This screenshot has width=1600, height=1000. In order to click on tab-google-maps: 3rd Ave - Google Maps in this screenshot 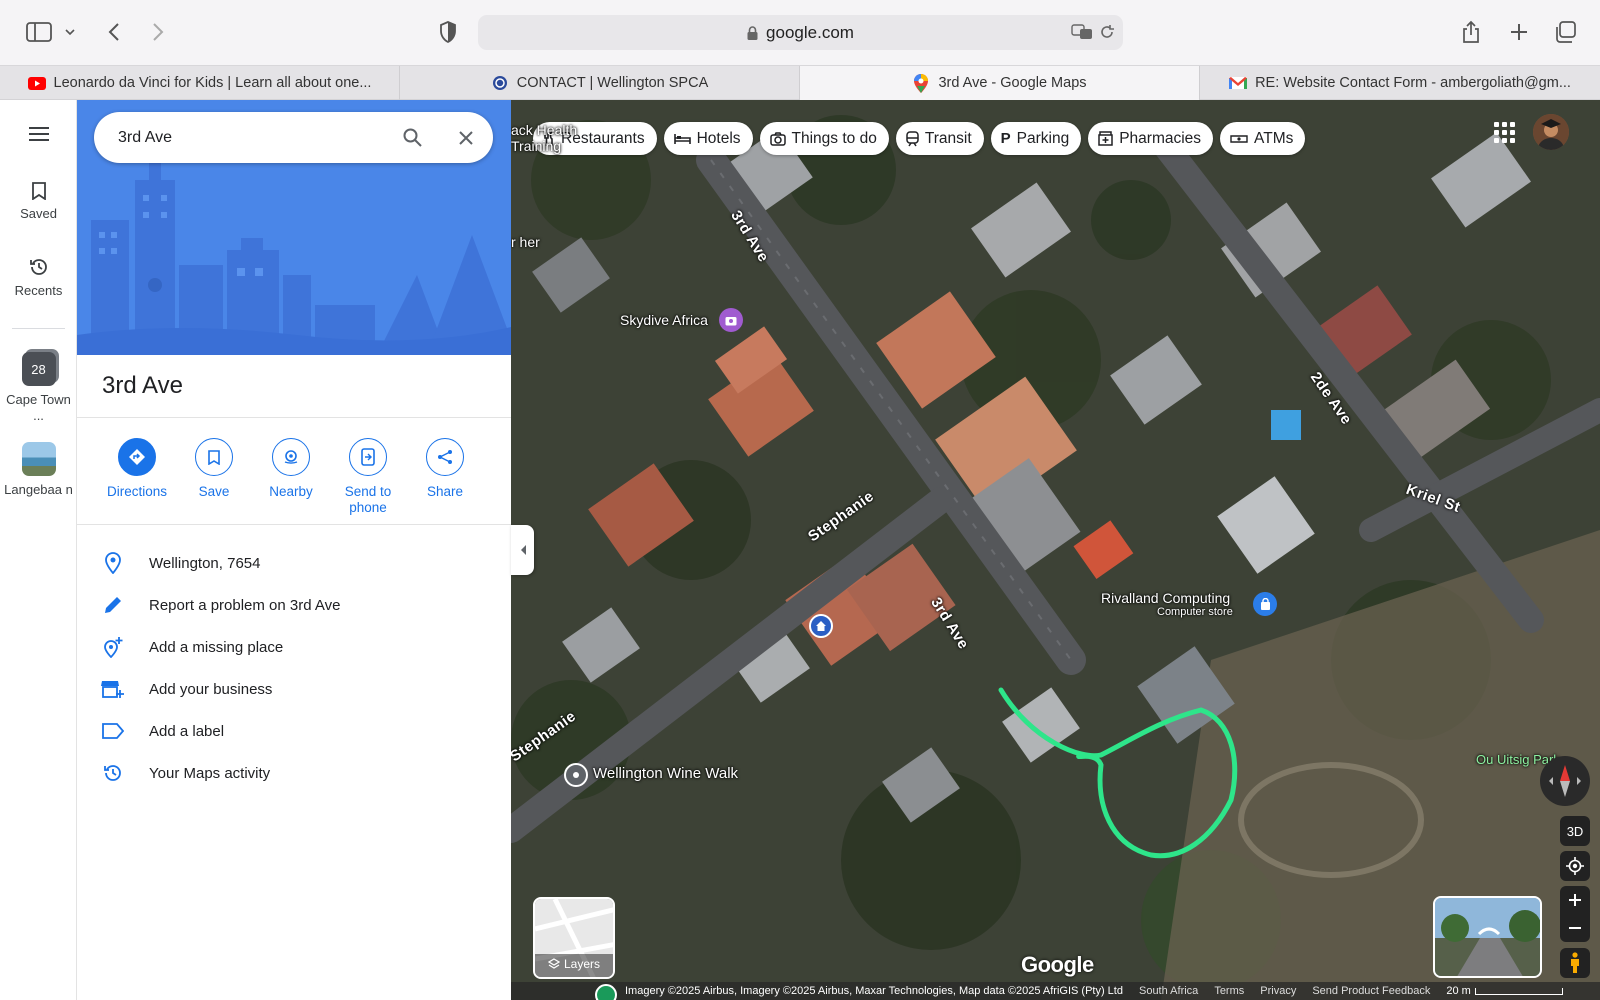, I will do `click(1000, 83)`.